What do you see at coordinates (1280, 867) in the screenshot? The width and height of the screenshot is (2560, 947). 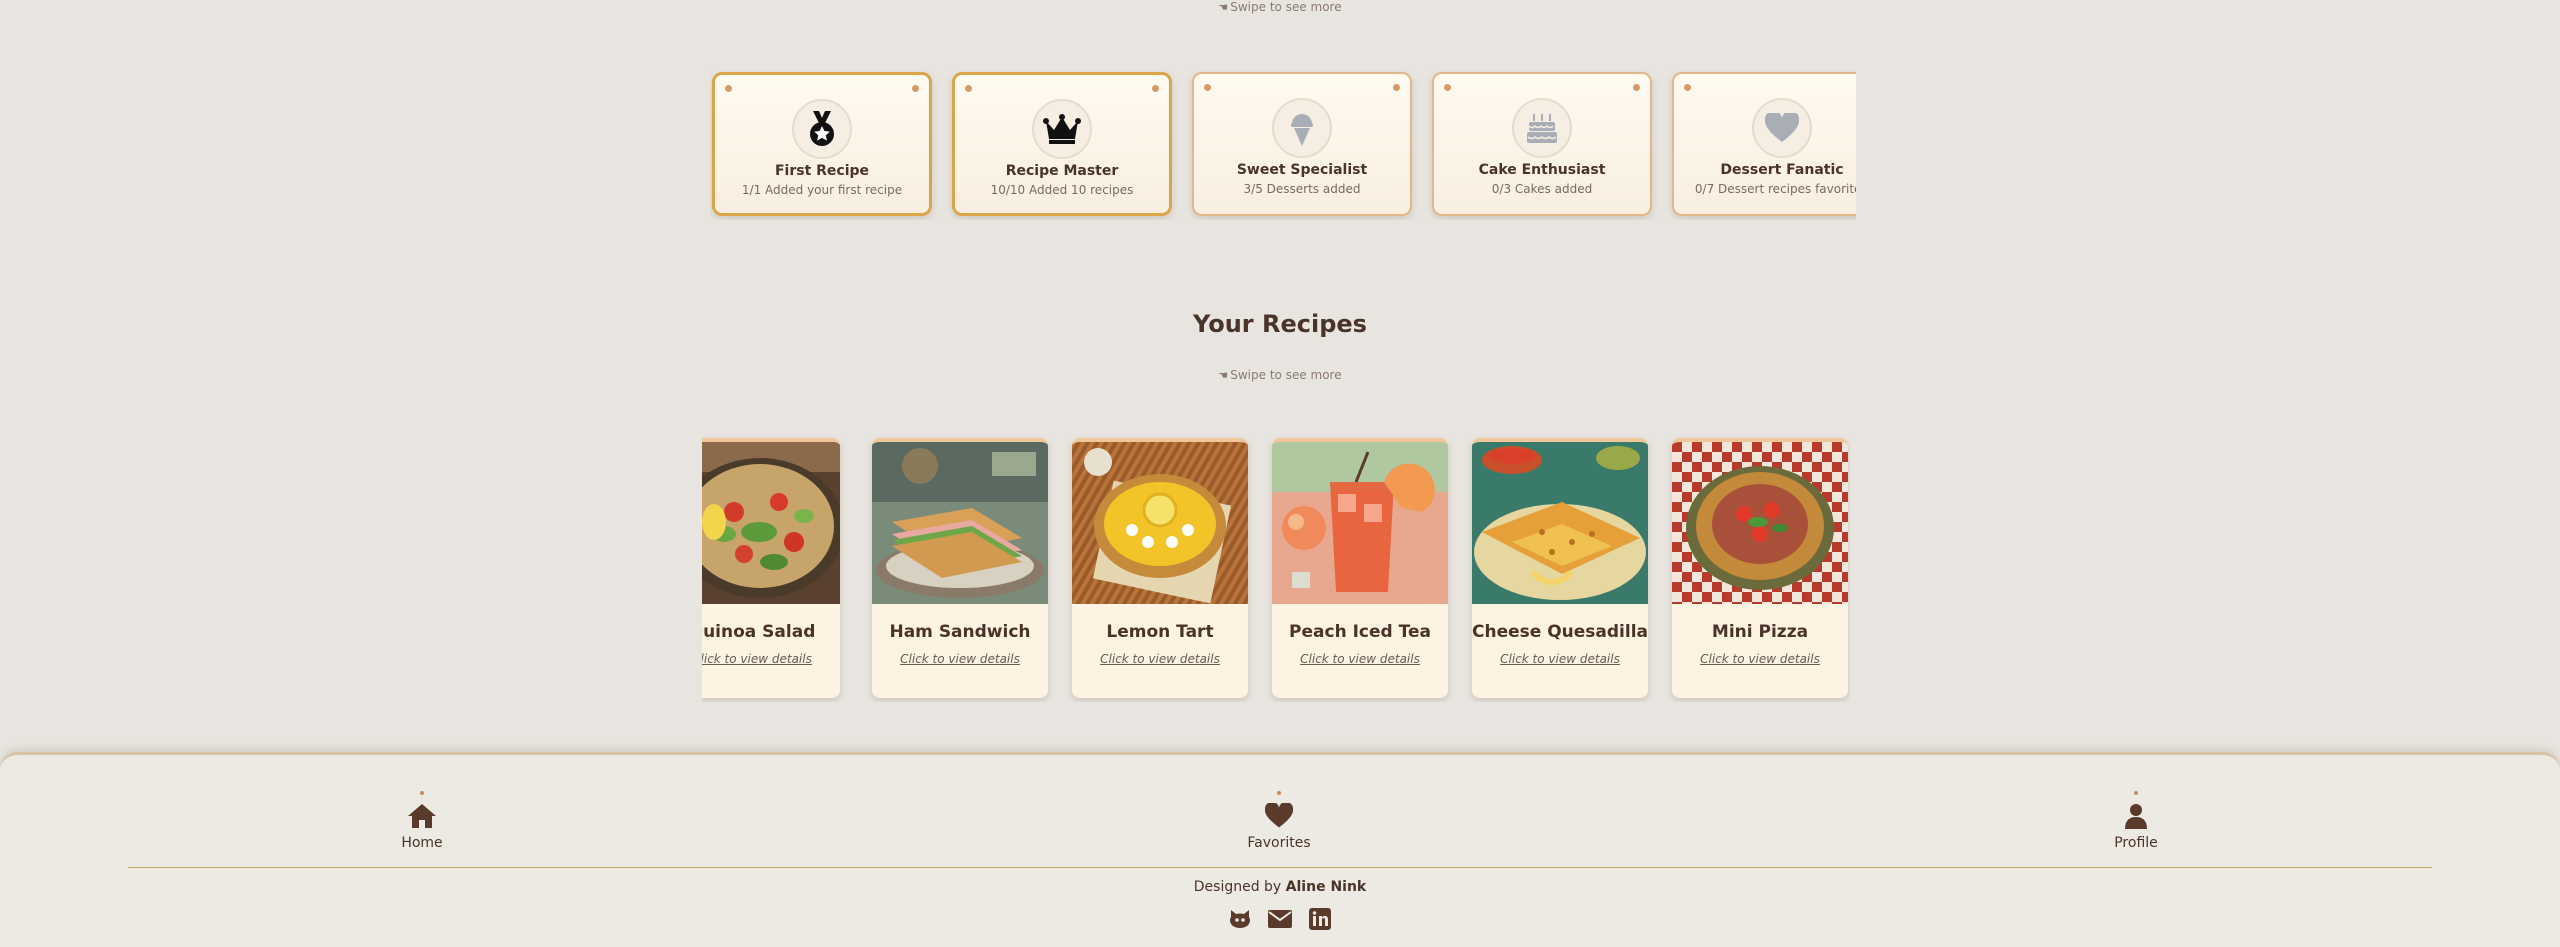 I see `footer-divider` at bounding box center [1280, 867].